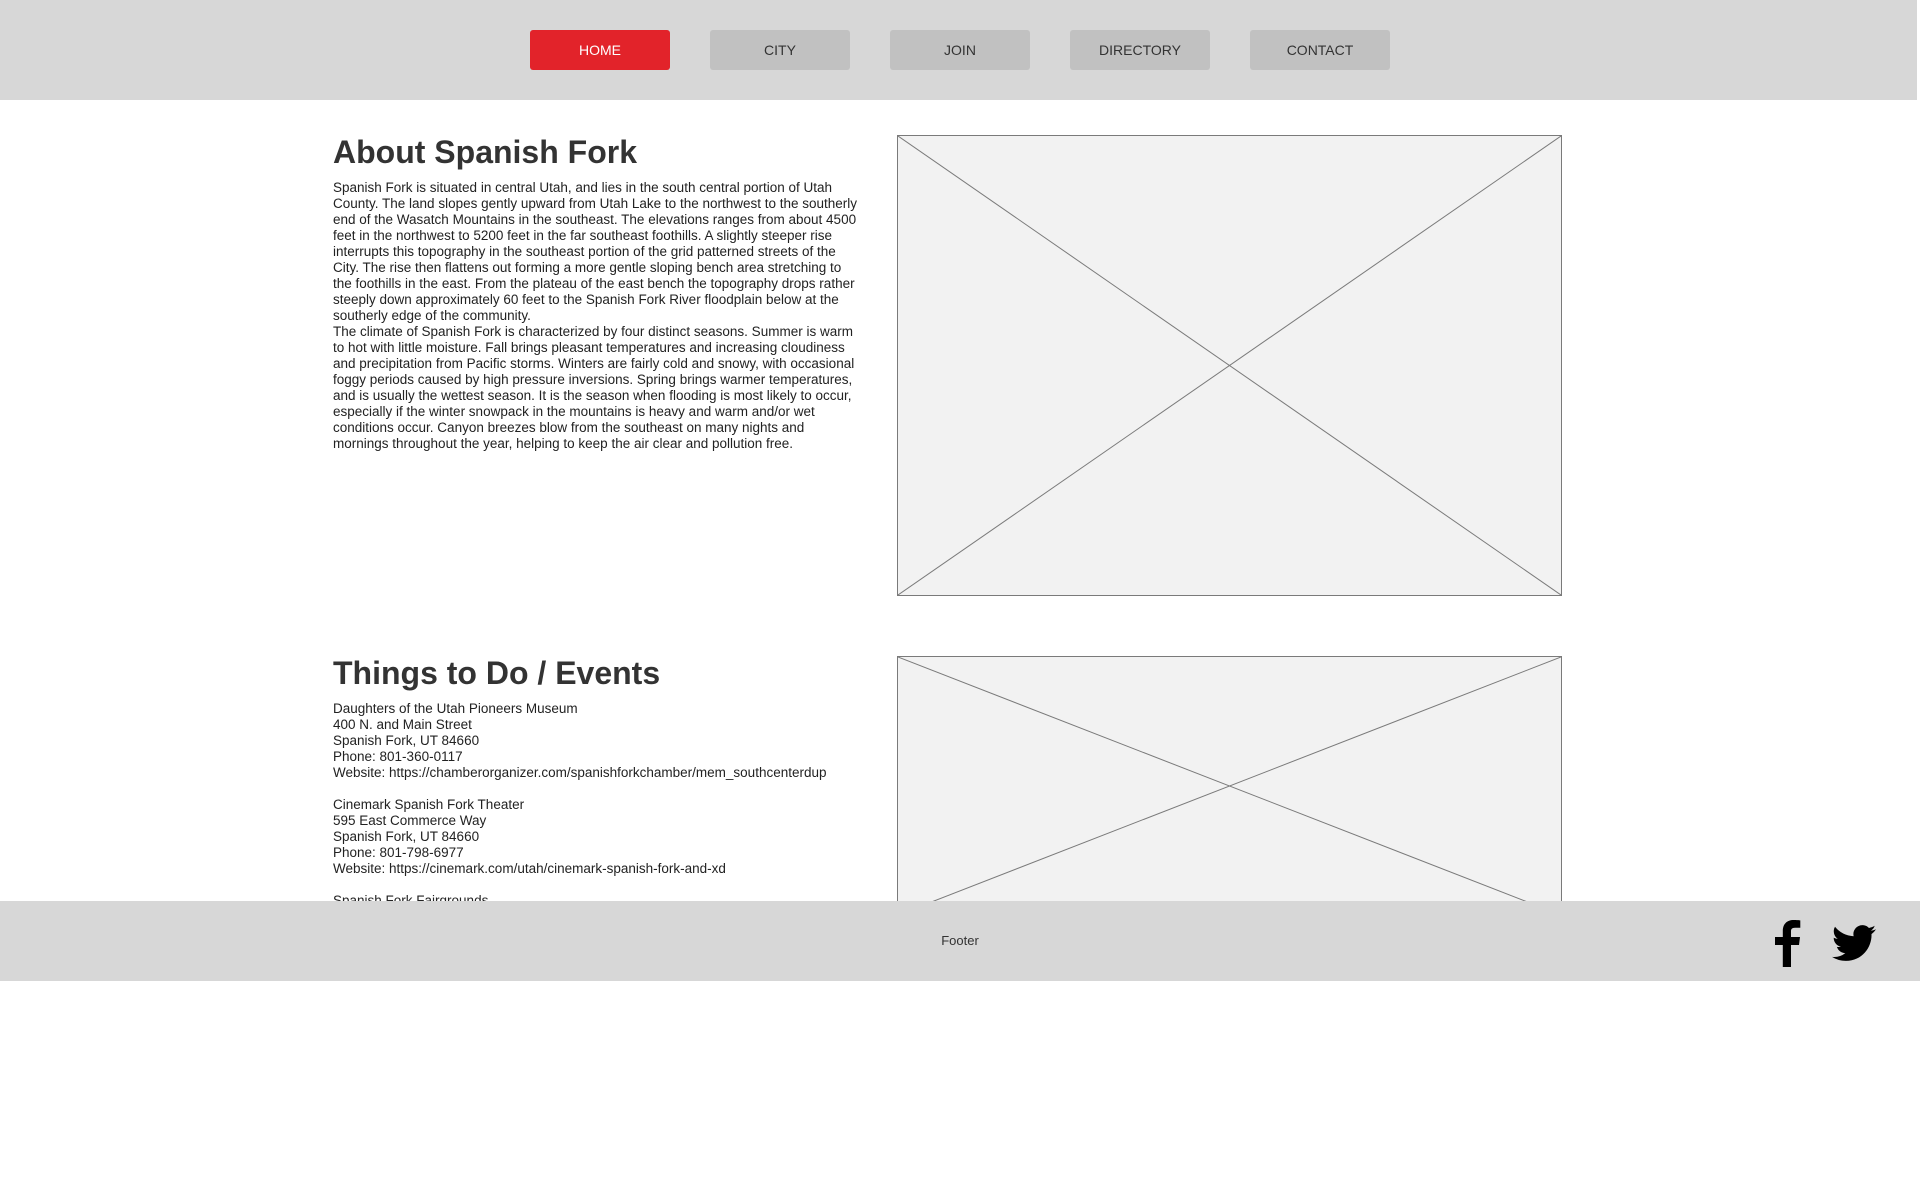 The height and width of the screenshot is (1200, 1920). What do you see at coordinates (485, 152) in the screenshot?
I see `about-heading: About Spanish Fork` at bounding box center [485, 152].